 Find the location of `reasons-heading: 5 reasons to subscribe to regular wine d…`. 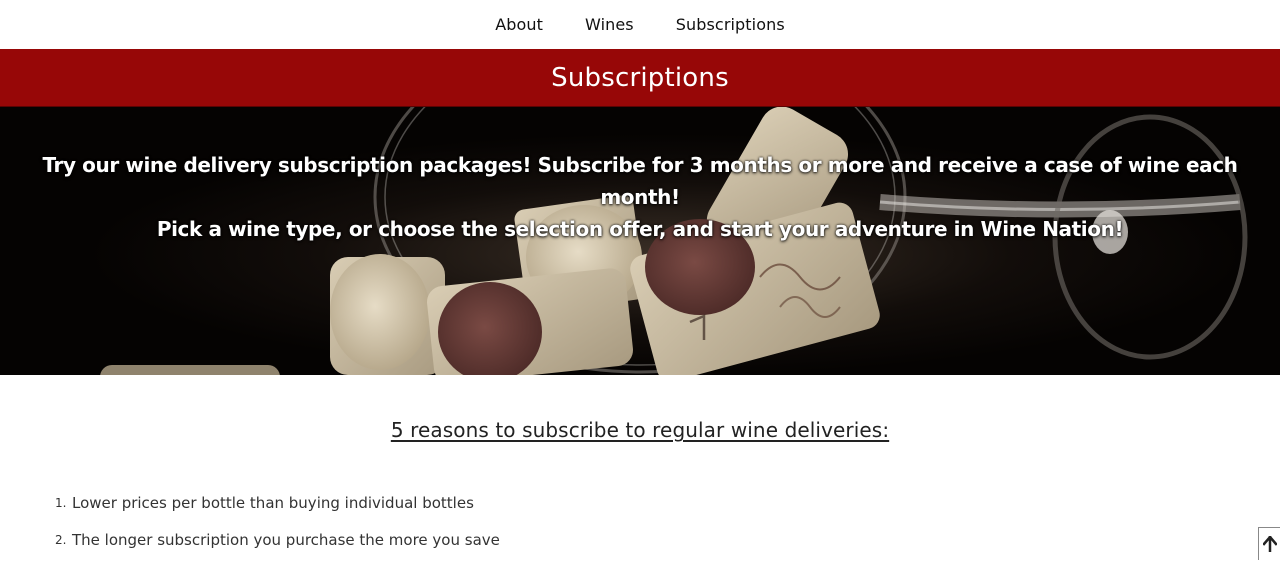

reasons-heading: 5 reasons to subscribe to regular wine d… is located at coordinates (640, 430).